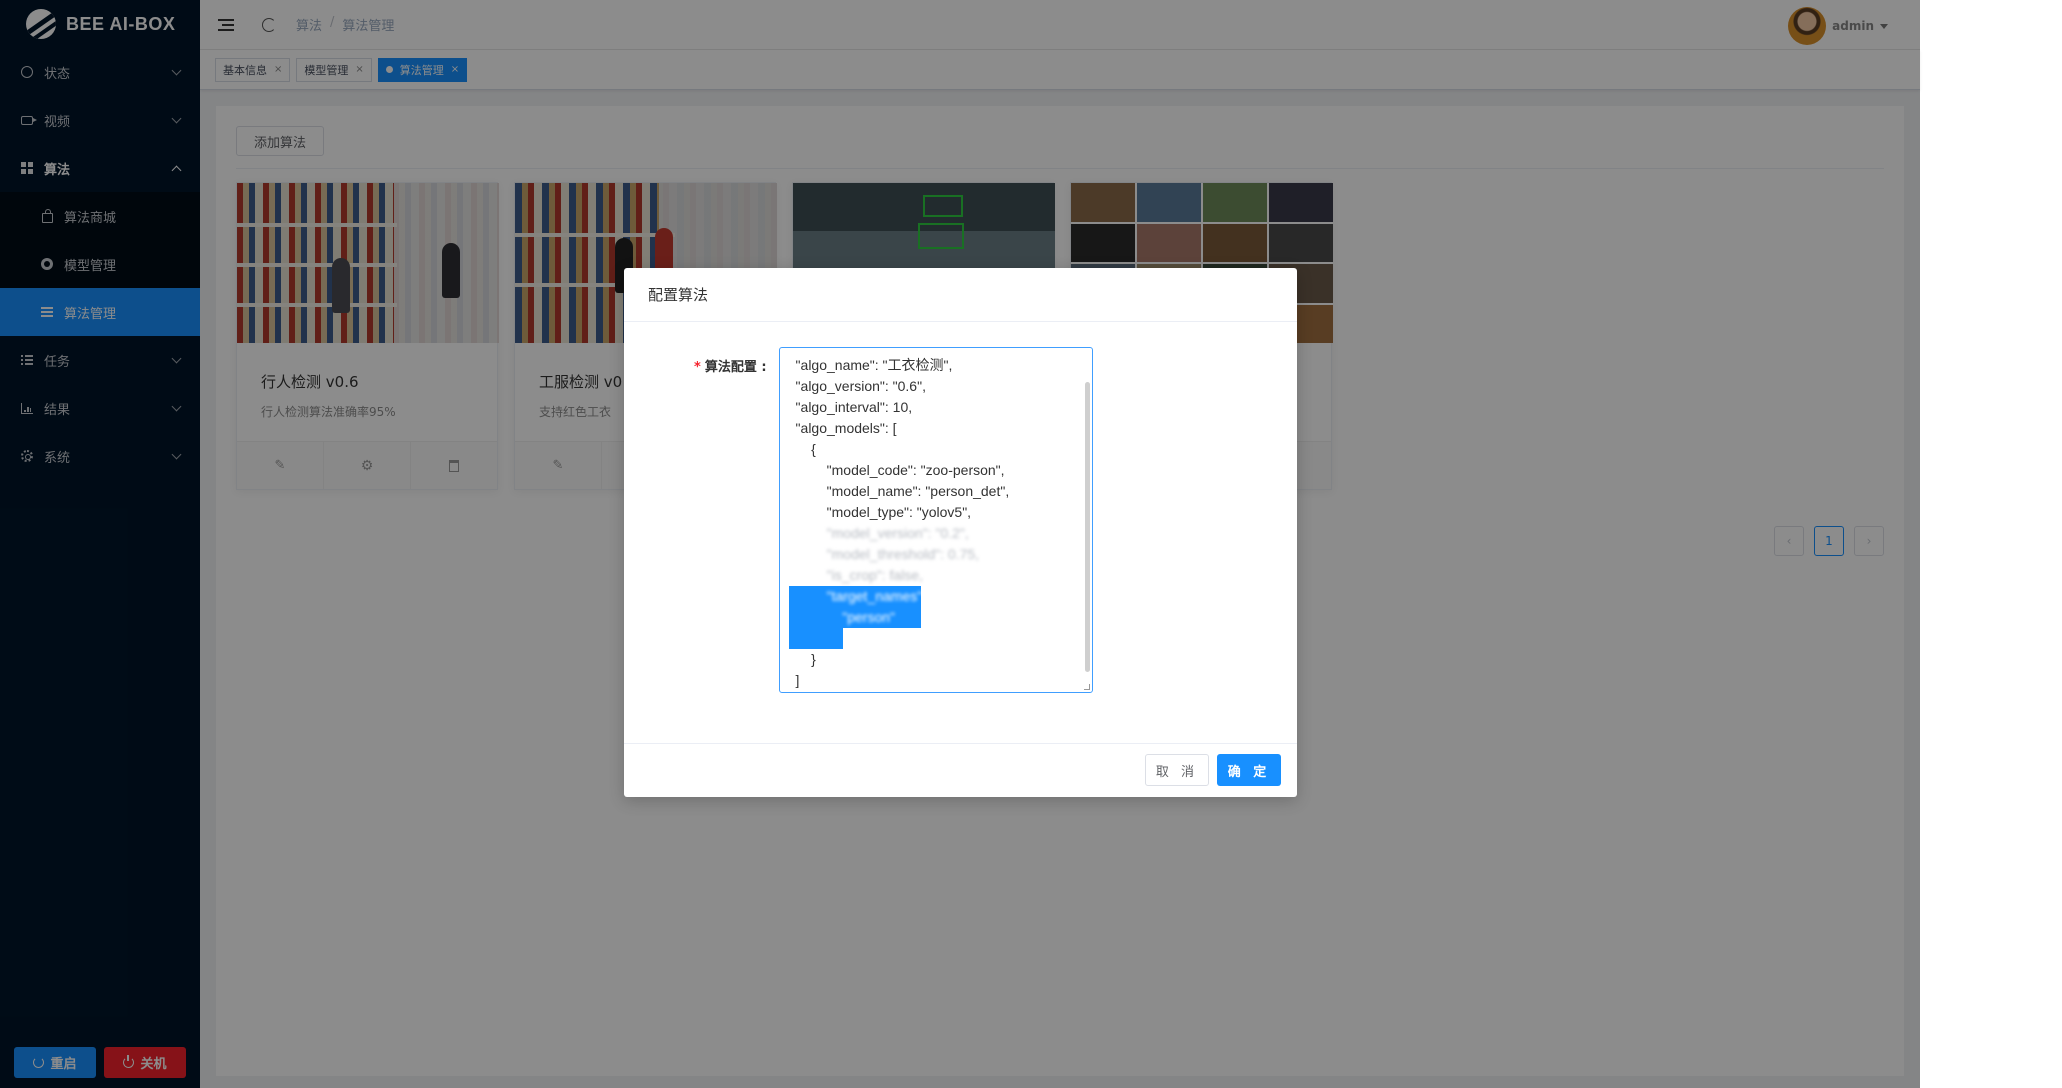  What do you see at coordinates (853, 386) in the screenshot?
I see `code-line: "algo_version": "0.6",` at bounding box center [853, 386].